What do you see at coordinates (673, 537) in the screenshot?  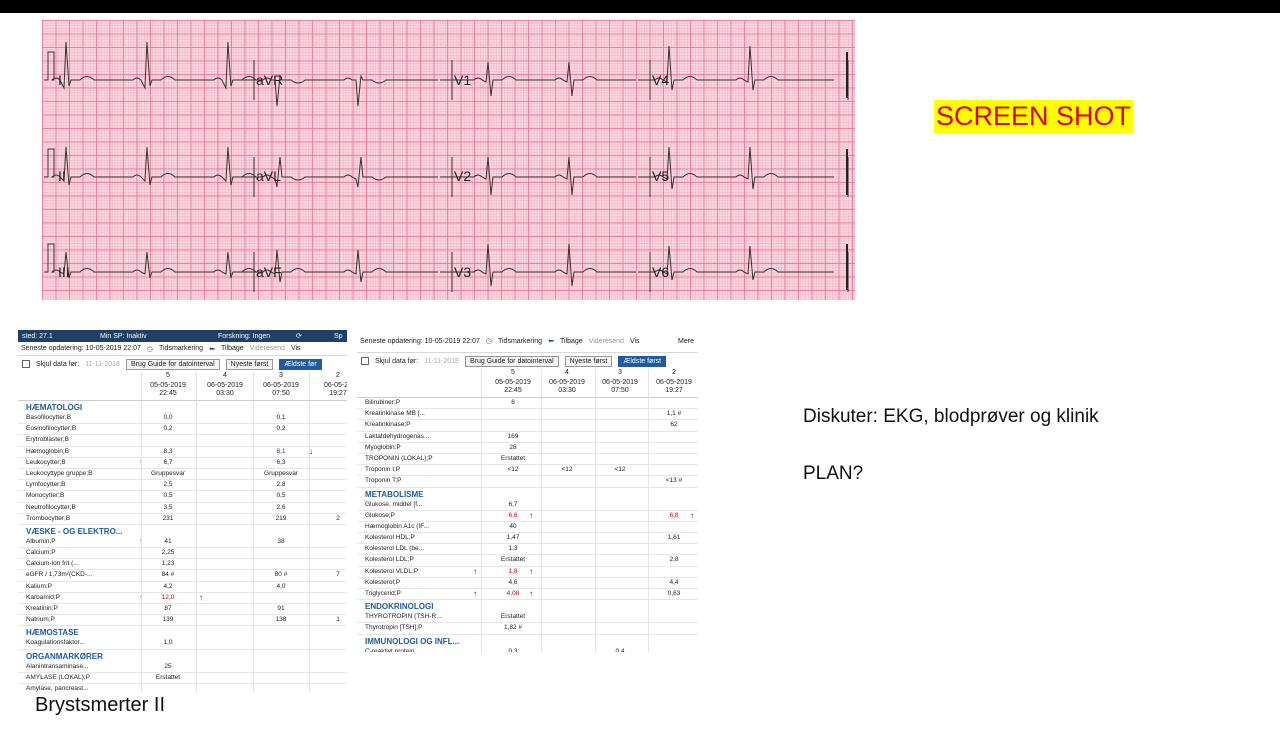 I see `result-value: 1,61` at bounding box center [673, 537].